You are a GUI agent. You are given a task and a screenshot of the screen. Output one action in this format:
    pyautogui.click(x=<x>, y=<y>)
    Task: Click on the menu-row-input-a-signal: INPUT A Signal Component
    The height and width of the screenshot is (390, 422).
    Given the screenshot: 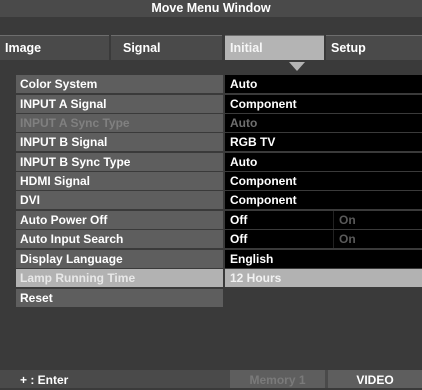 What is the action you would take?
    pyautogui.click(x=219, y=104)
    